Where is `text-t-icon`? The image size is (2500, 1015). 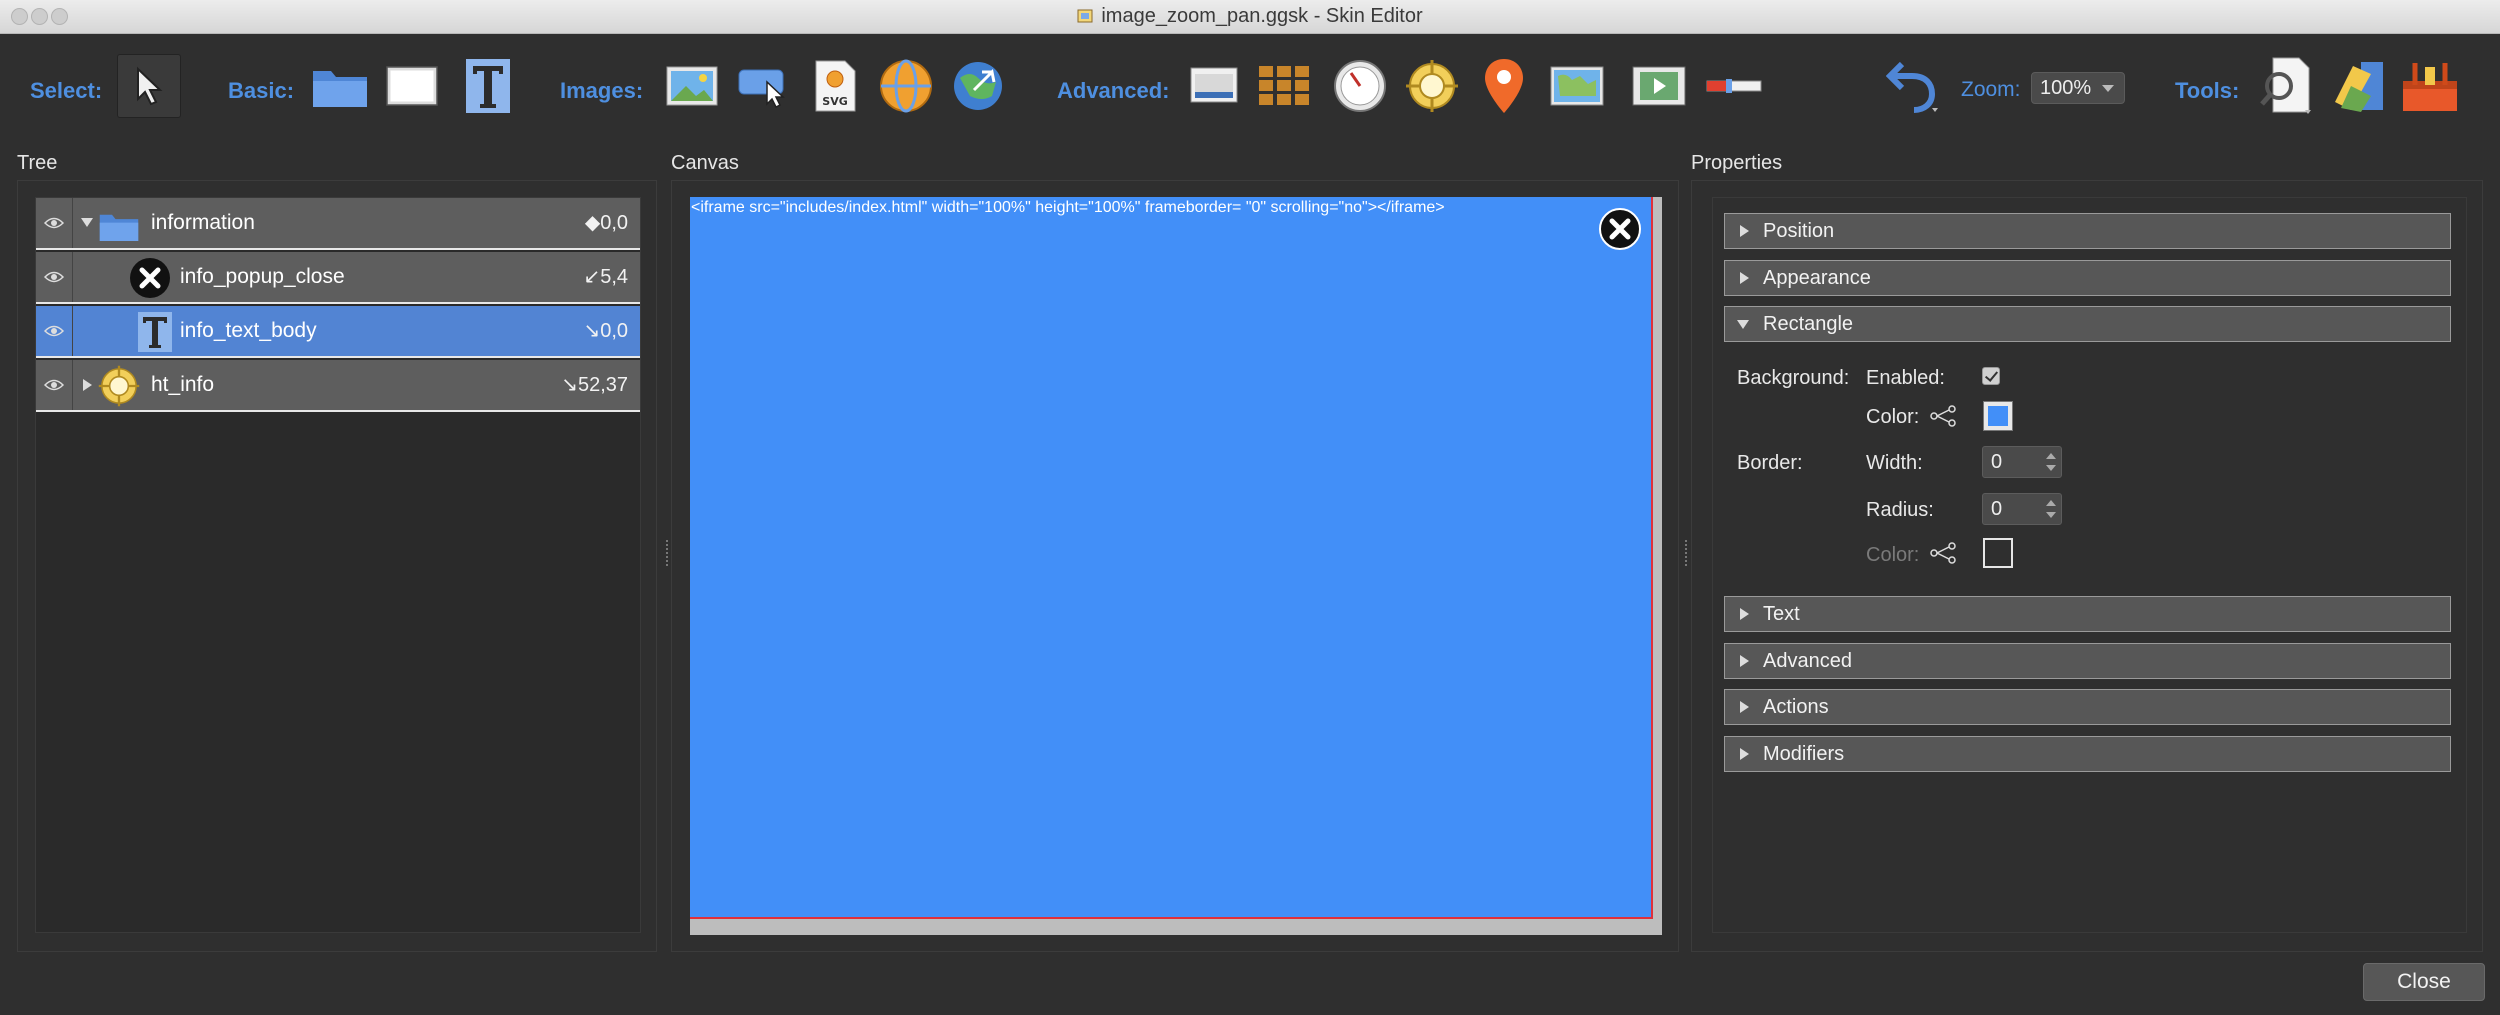 text-t-icon is located at coordinates (488, 86).